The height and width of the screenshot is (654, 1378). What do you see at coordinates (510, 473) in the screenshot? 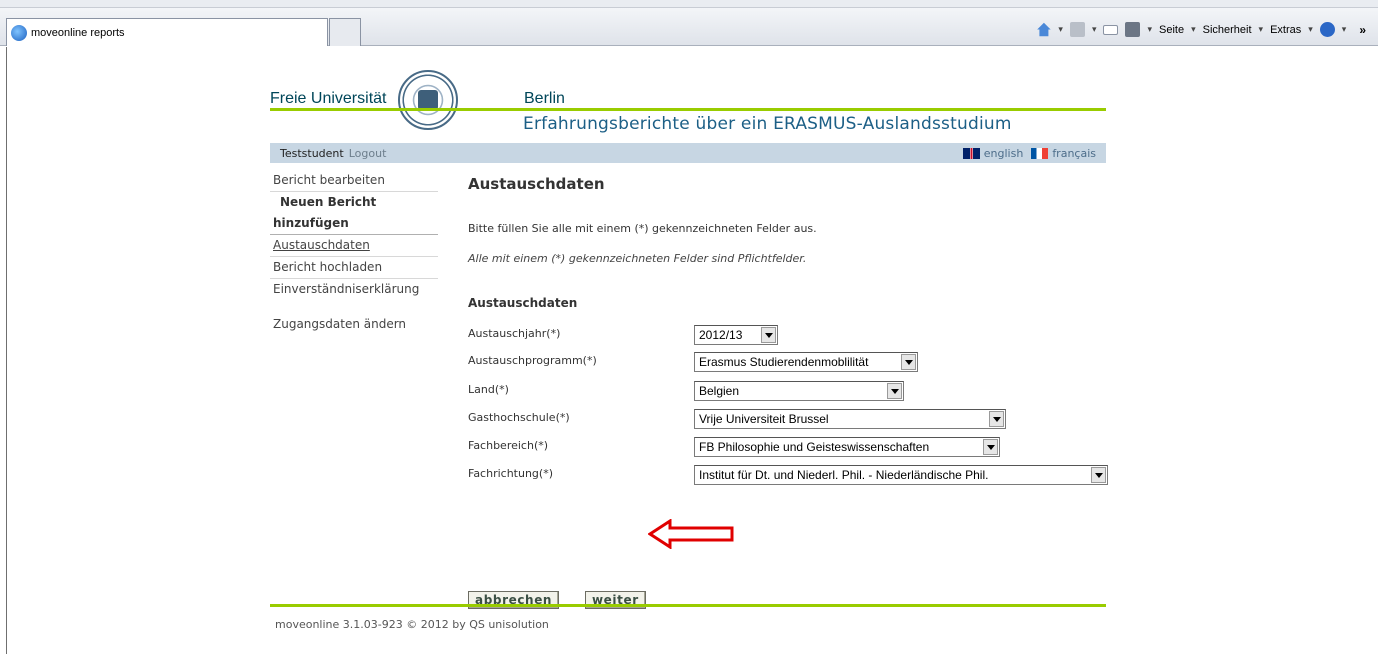
I see `field-label: Fachrichtung(*)` at bounding box center [510, 473].